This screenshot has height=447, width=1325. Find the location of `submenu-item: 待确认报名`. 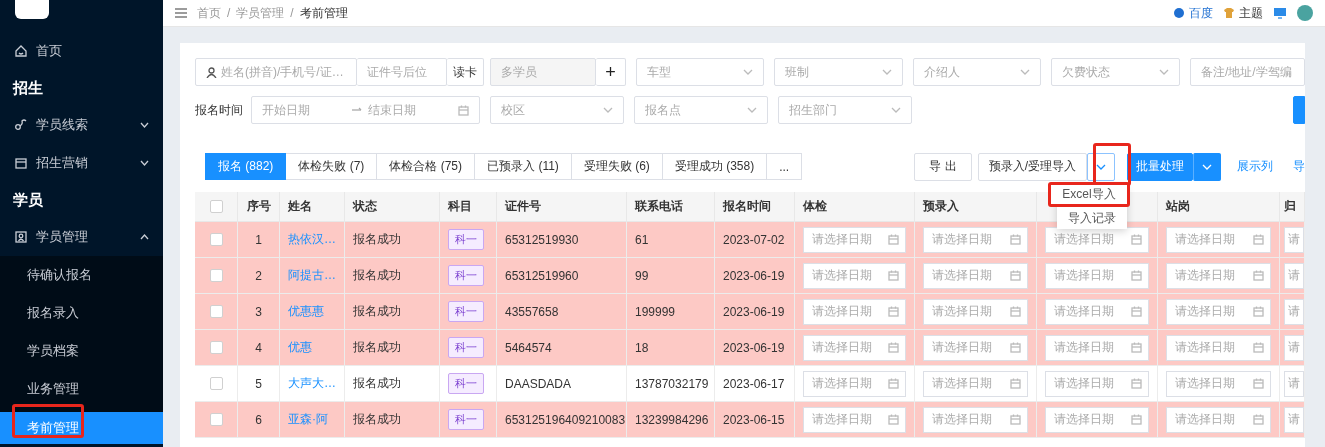

submenu-item: 待确认报名 is located at coordinates (81, 275).